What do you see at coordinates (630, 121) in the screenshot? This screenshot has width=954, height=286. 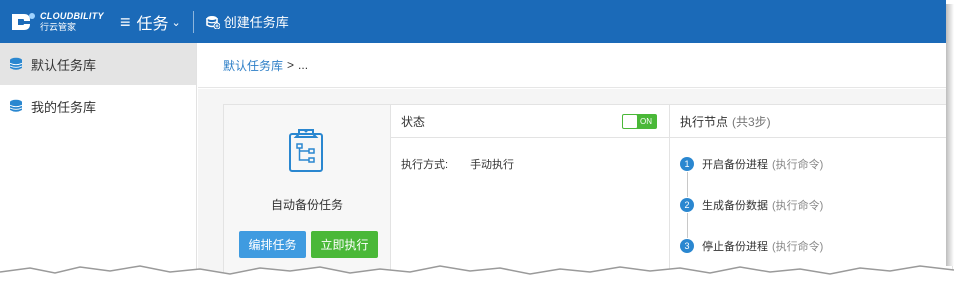 I see `toggle-knob` at bounding box center [630, 121].